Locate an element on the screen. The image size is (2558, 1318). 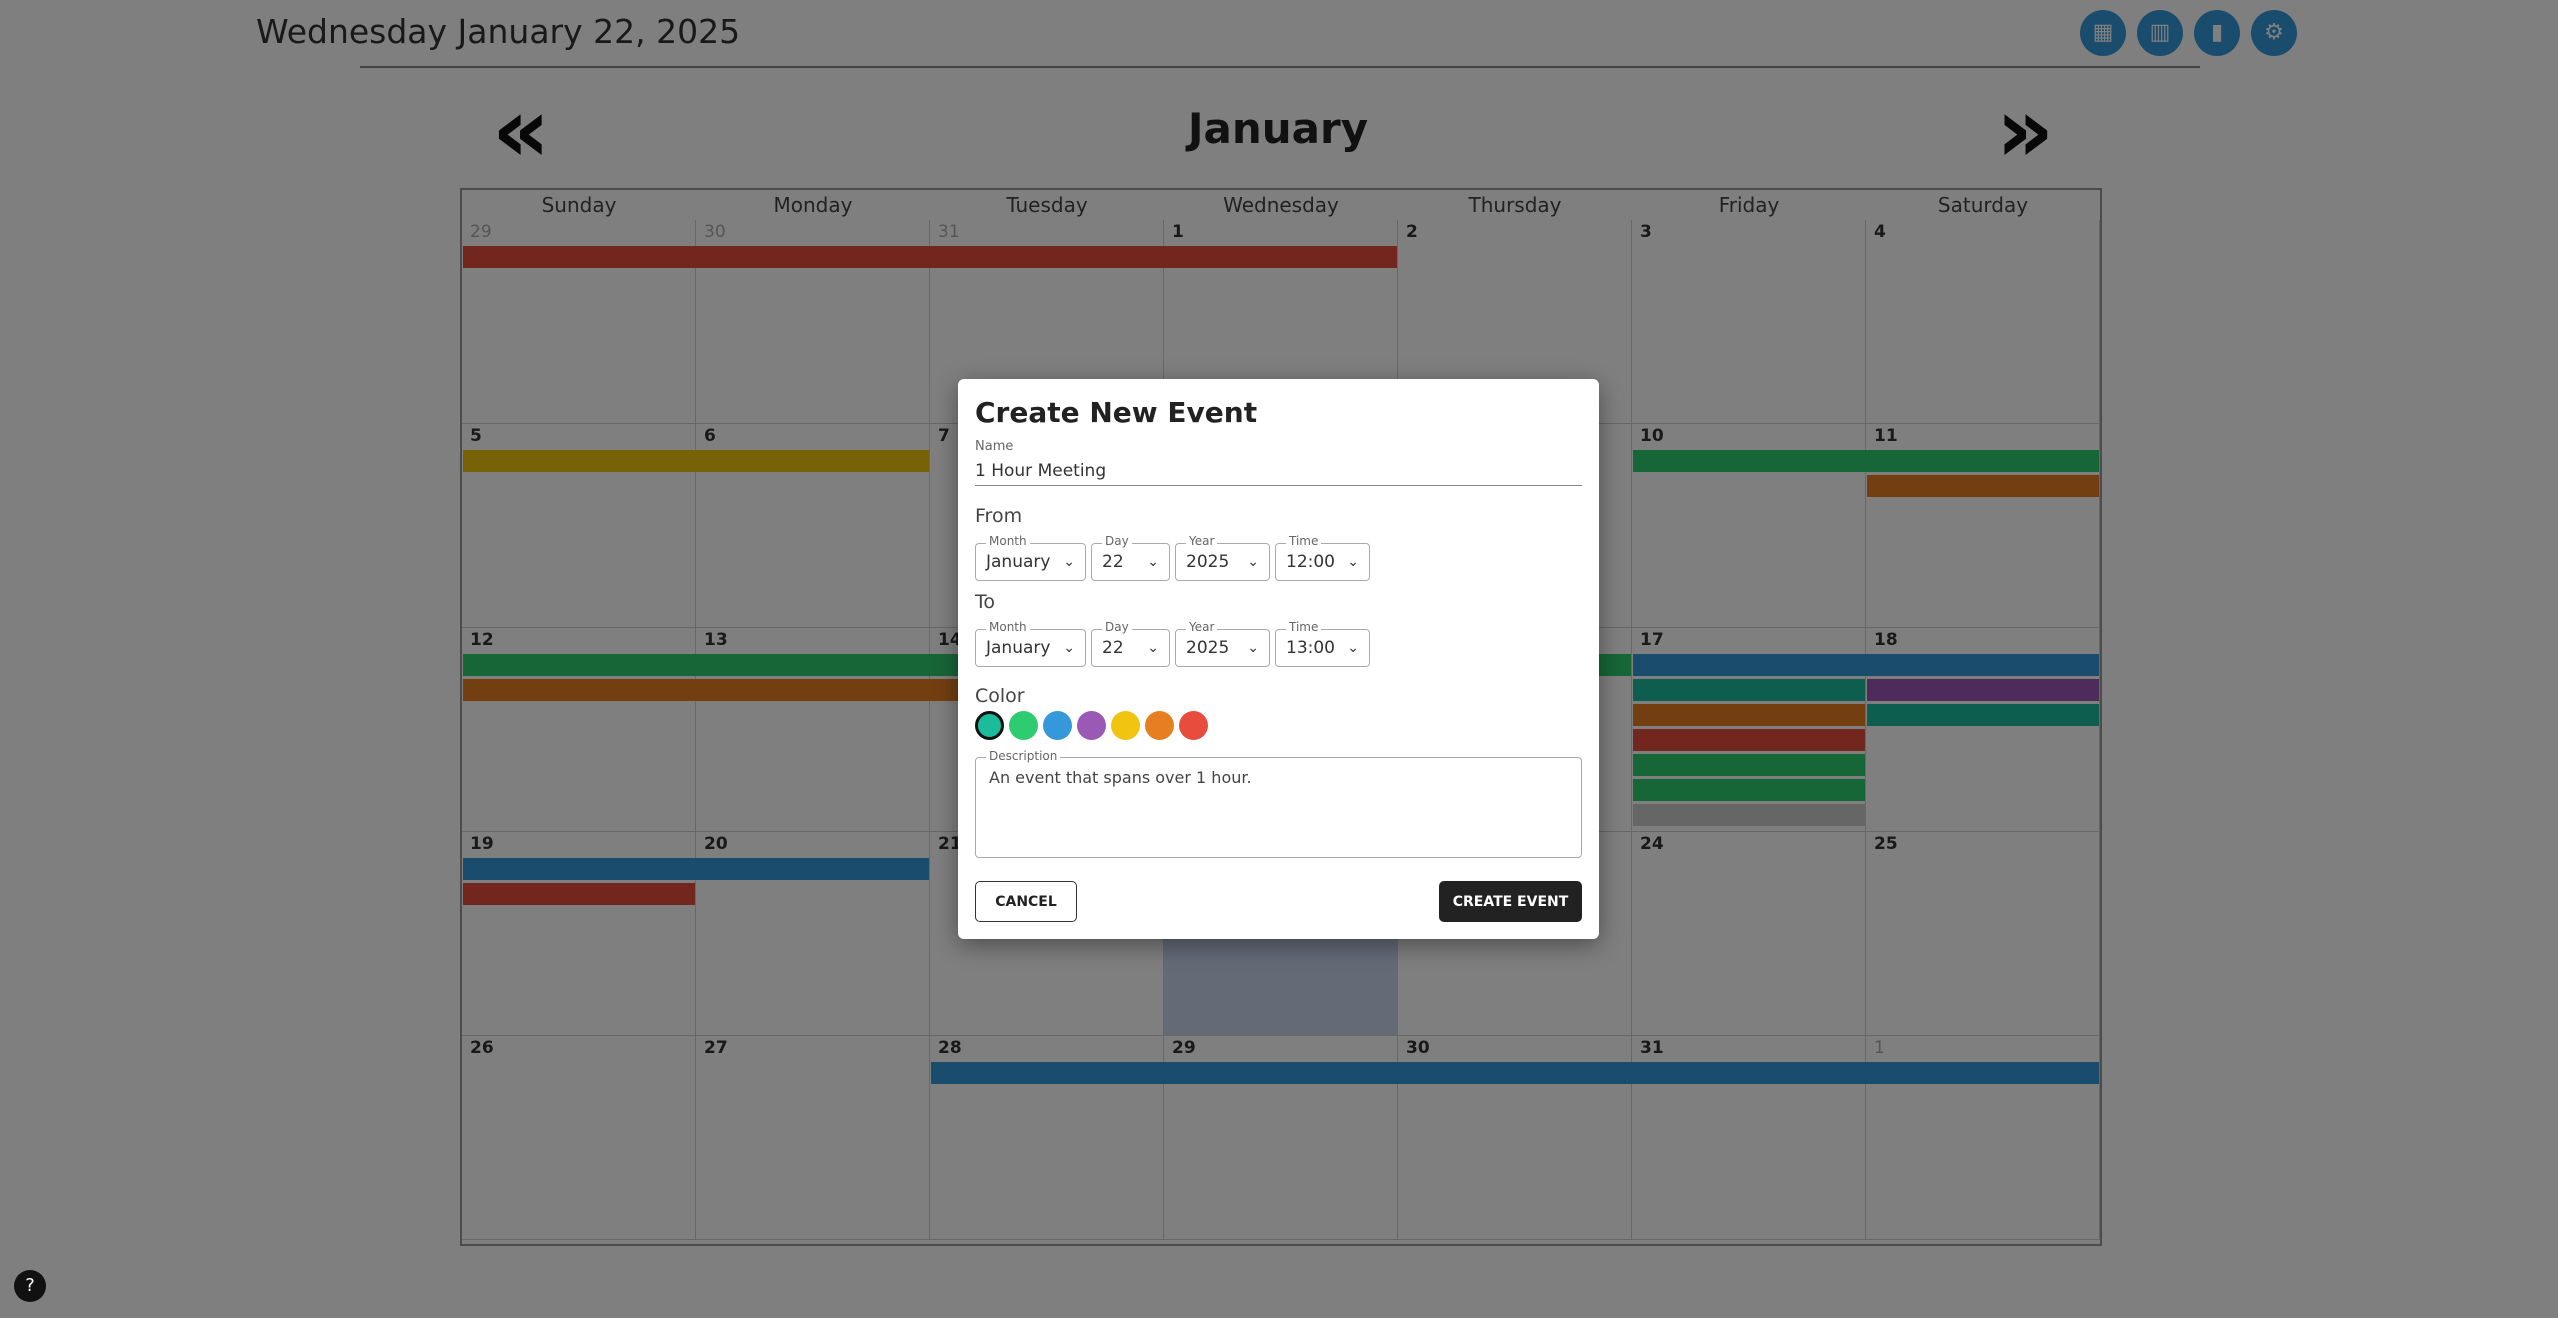
from-year-value: 2025 is located at coordinates (1208, 562).